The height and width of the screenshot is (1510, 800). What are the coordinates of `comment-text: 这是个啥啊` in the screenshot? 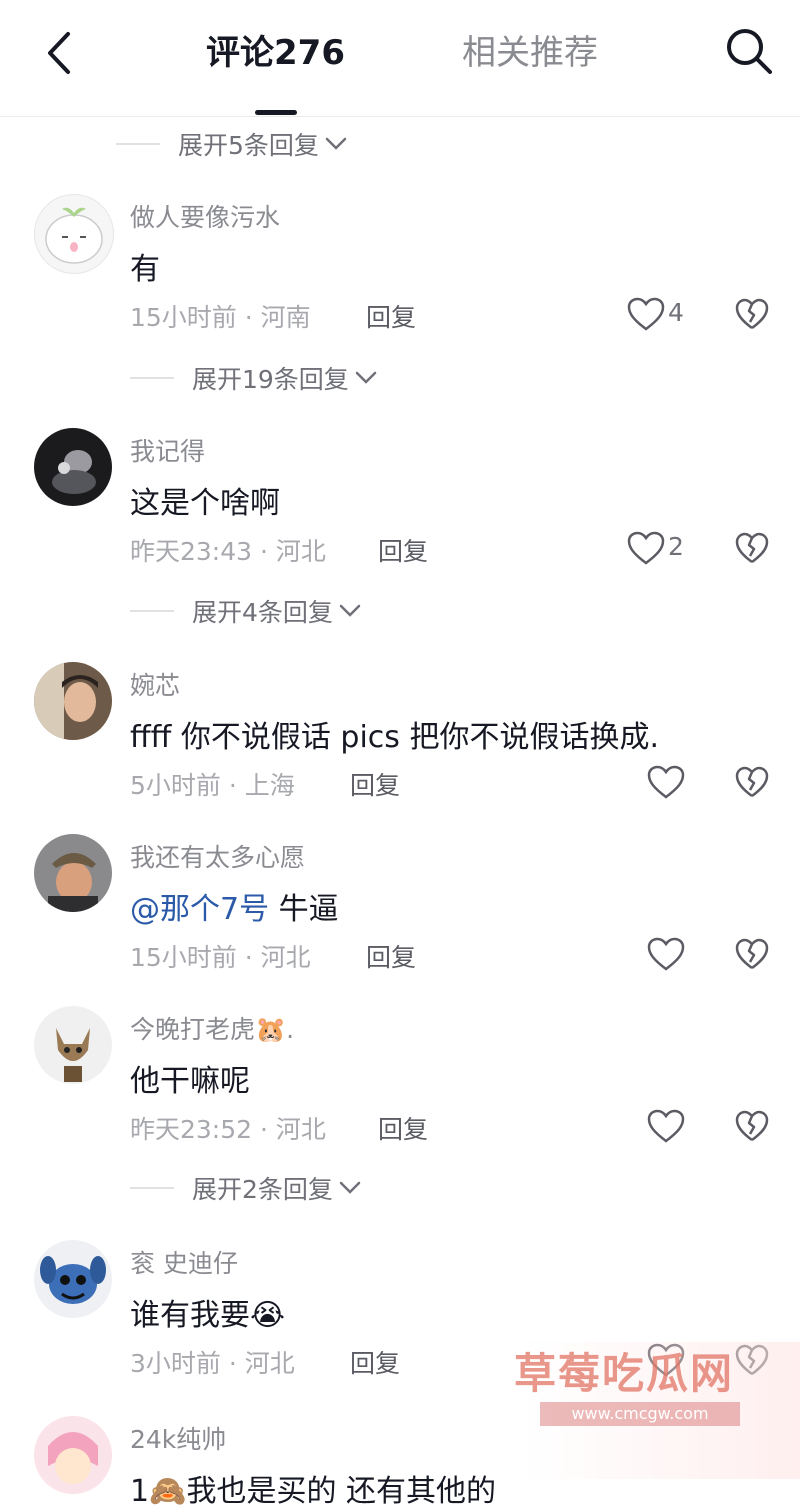 It's located at (205, 503).